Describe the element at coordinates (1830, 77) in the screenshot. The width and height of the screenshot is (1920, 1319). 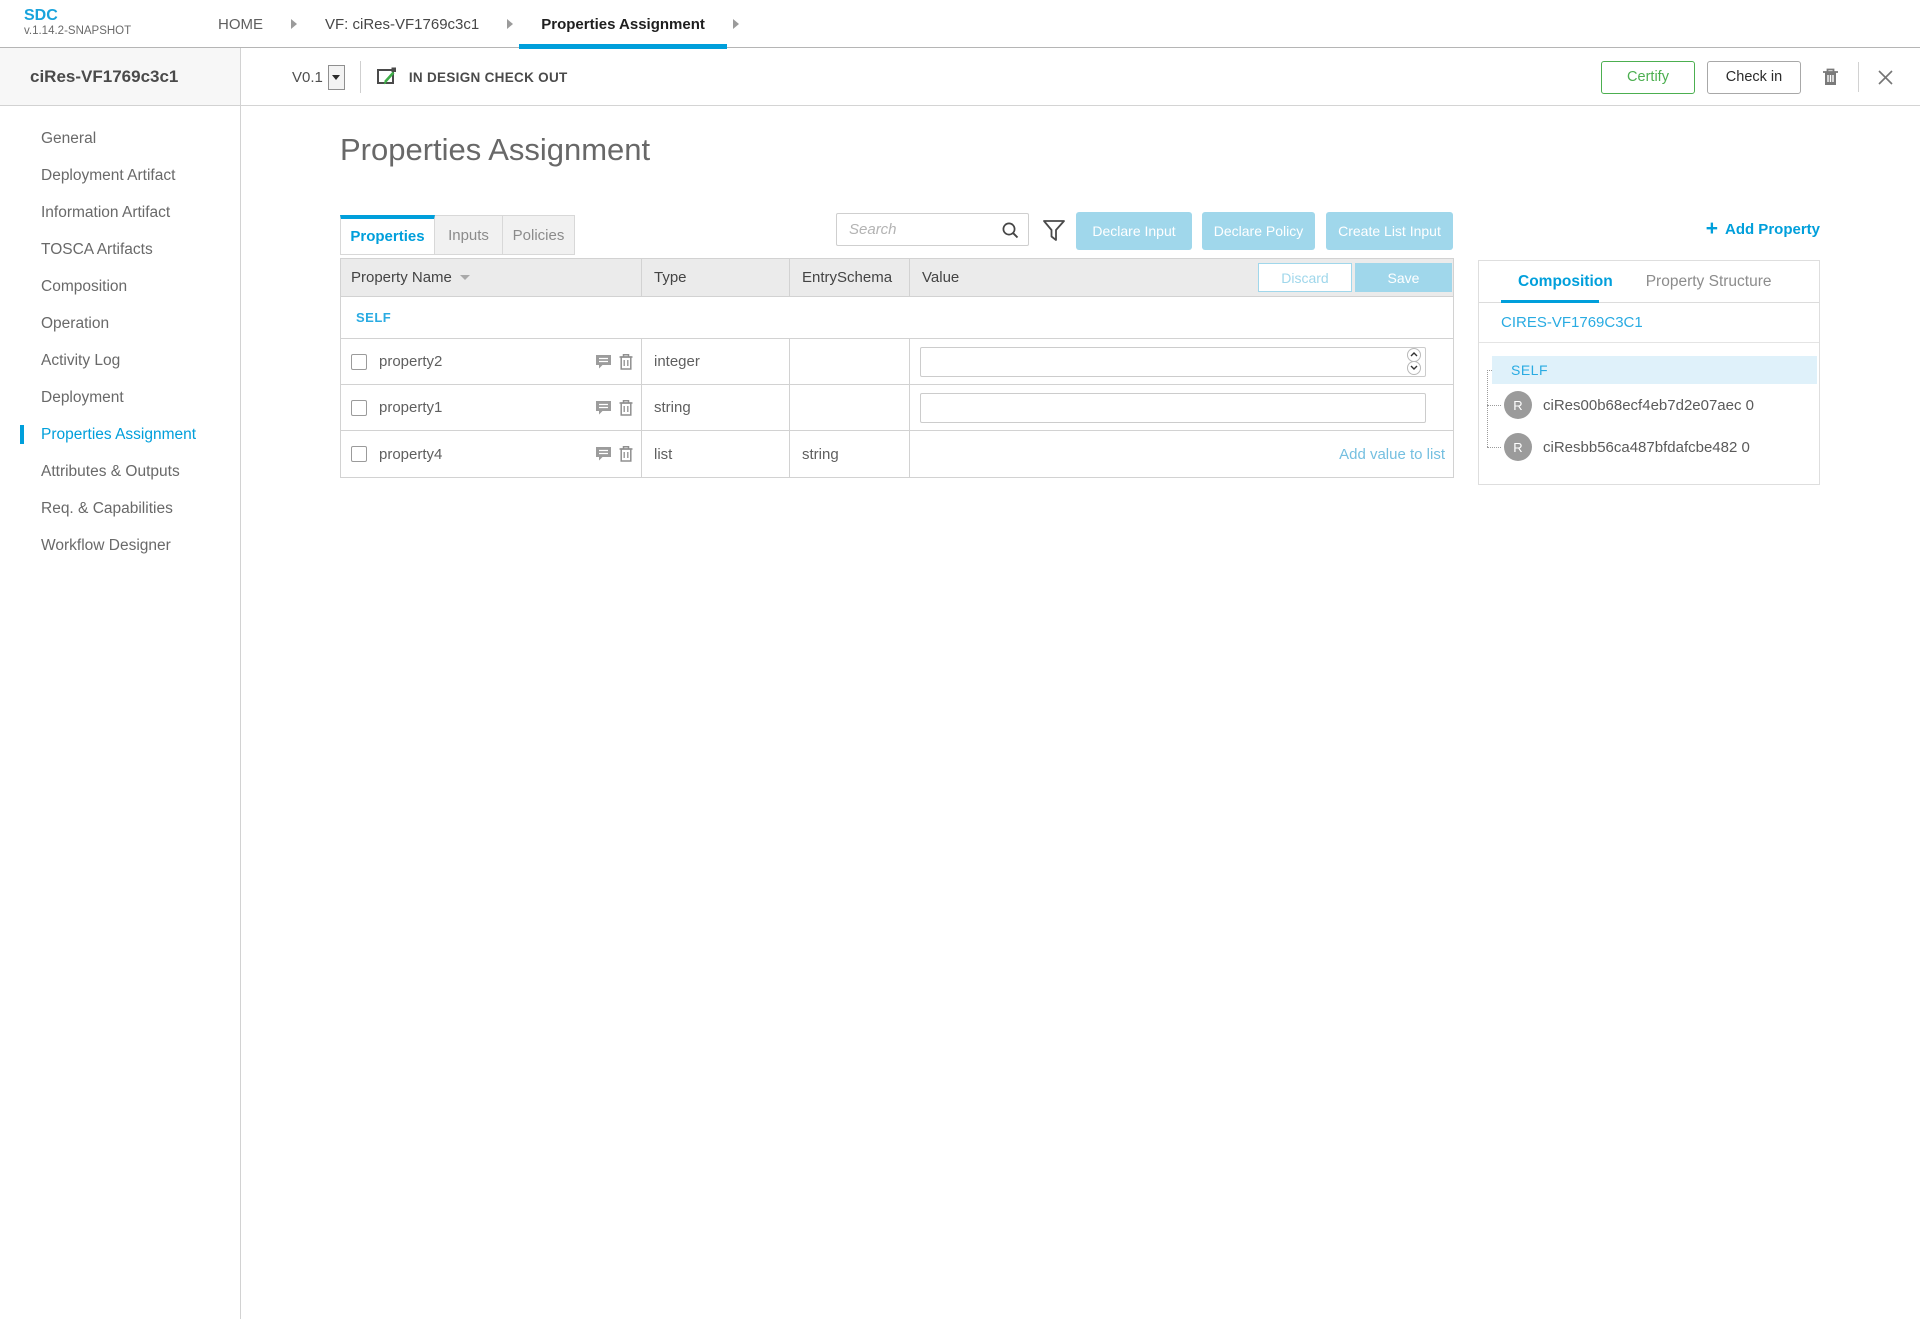
I see `delete-icon` at that location.